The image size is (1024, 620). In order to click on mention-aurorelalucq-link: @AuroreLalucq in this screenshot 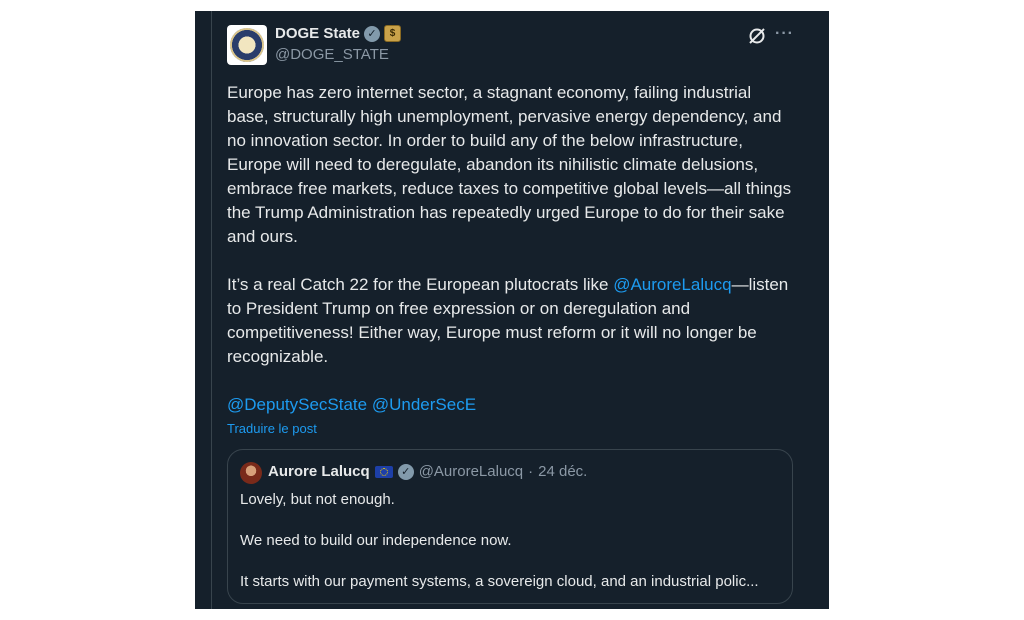, I will do `click(672, 284)`.